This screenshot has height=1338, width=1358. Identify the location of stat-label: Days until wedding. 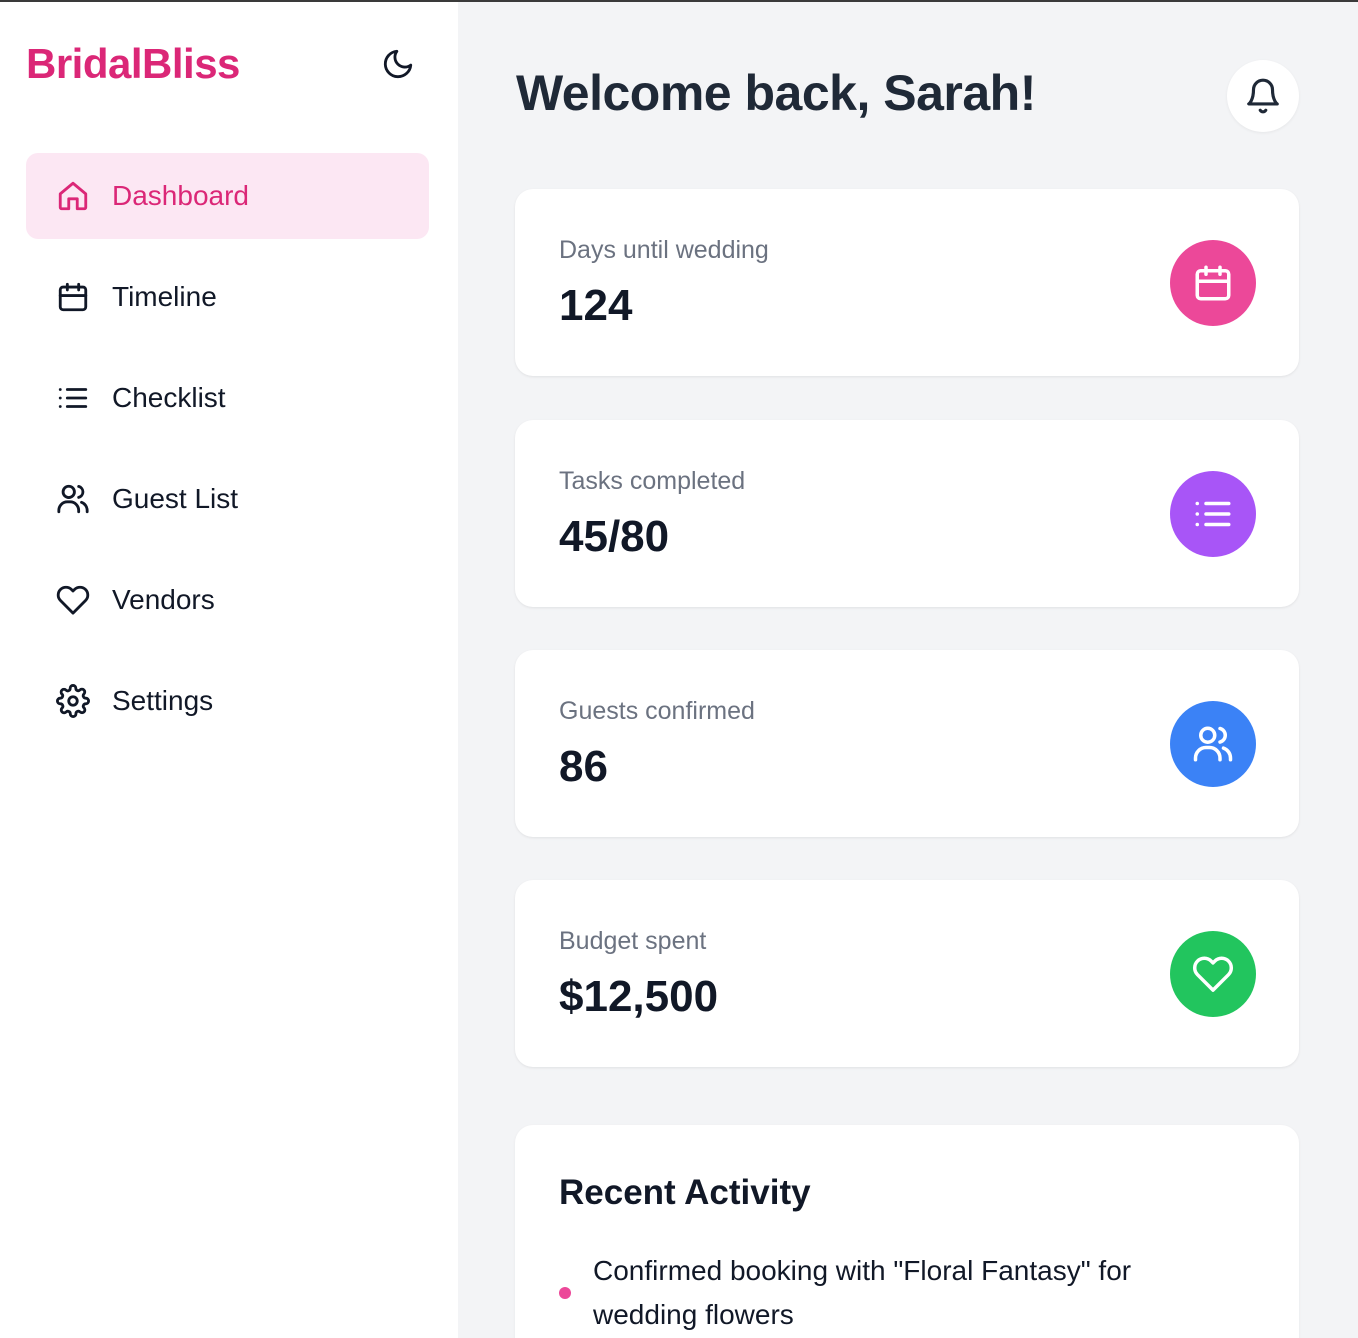
(664, 250).